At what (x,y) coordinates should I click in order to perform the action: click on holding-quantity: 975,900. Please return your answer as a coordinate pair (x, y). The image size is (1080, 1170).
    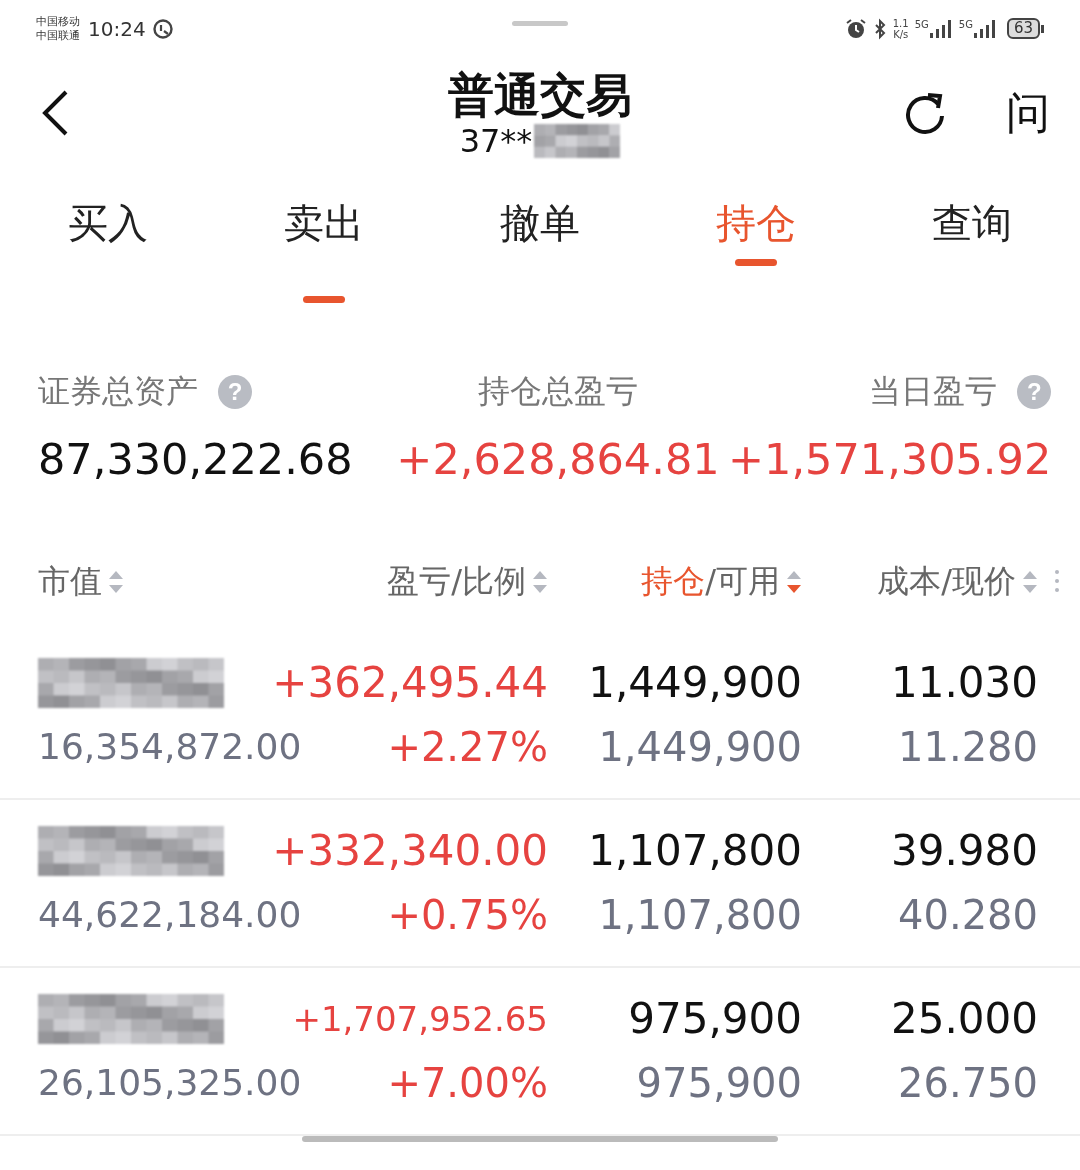
    Looking at the image, I should click on (715, 1019).